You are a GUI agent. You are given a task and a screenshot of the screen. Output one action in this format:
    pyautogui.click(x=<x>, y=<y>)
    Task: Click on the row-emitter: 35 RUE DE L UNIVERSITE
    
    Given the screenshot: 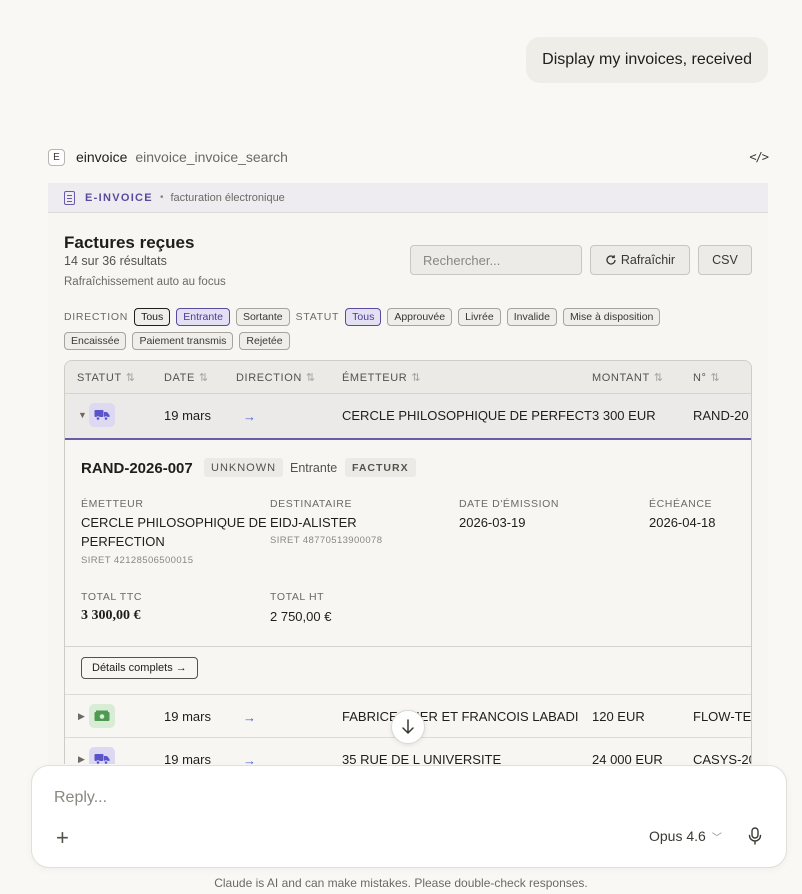 What is the action you would take?
    pyautogui.click(x=422, y=758)
    